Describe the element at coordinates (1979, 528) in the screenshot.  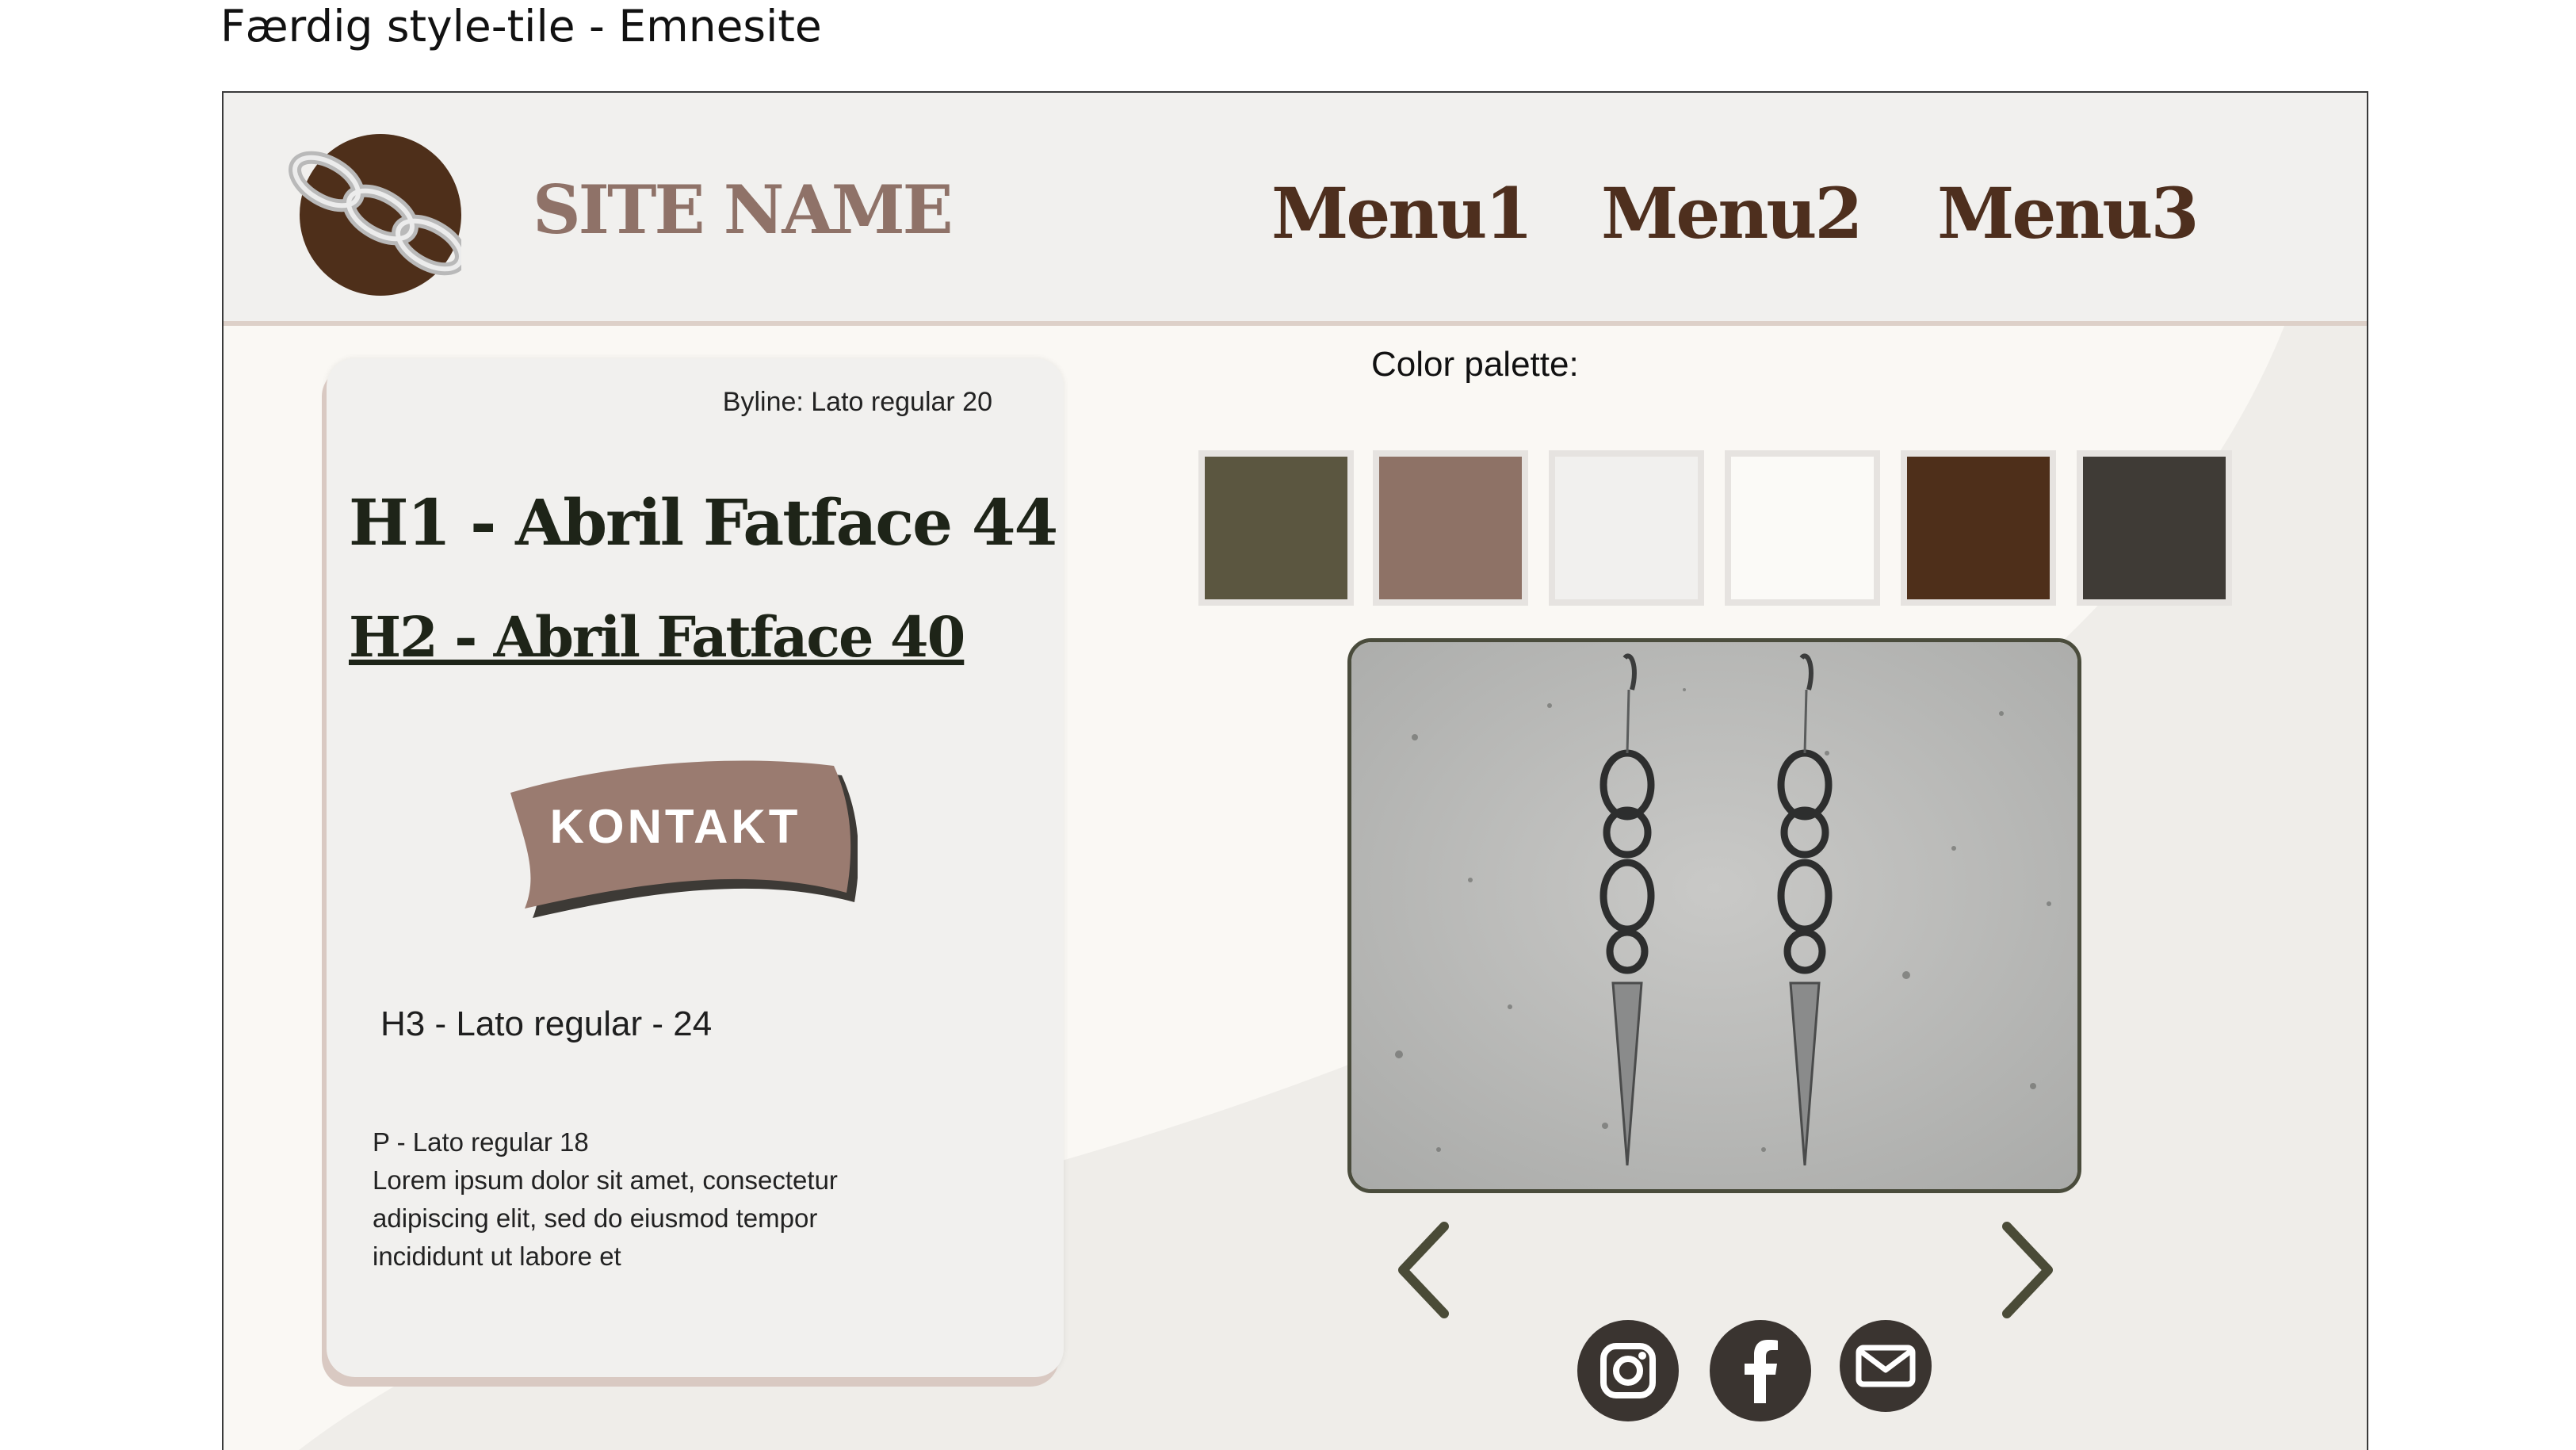
I see `color-swatch-brown` at that location.